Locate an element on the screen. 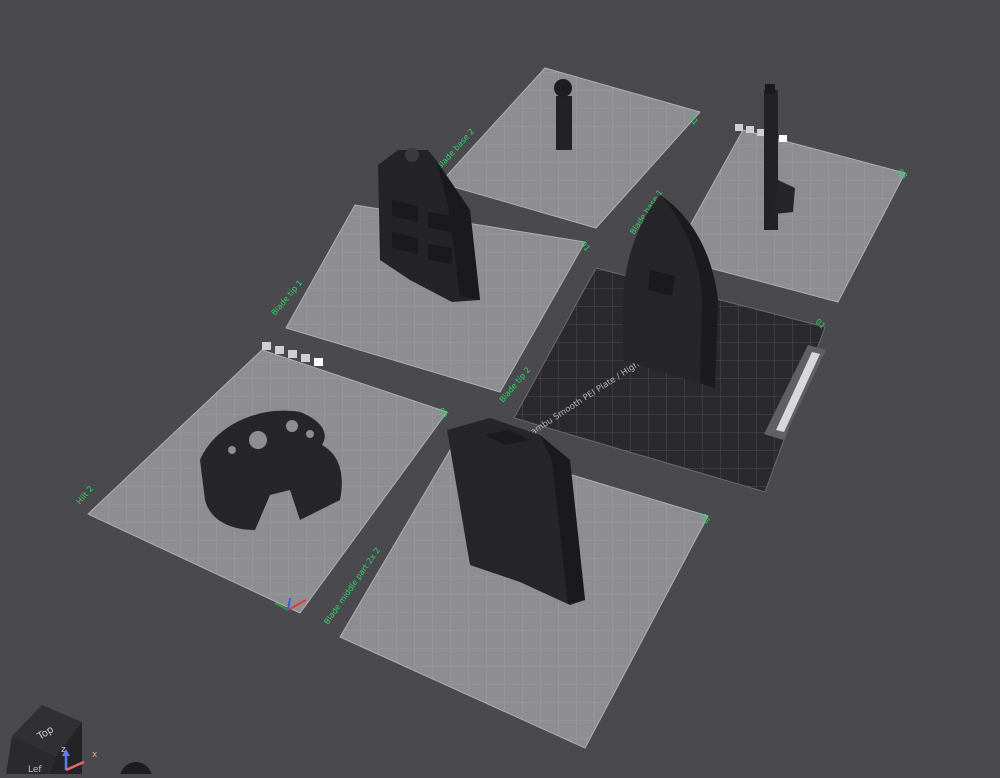 The width and height of the screenshot is (1000, 778). axis-x-label: x is located at coordinates (95, 755).